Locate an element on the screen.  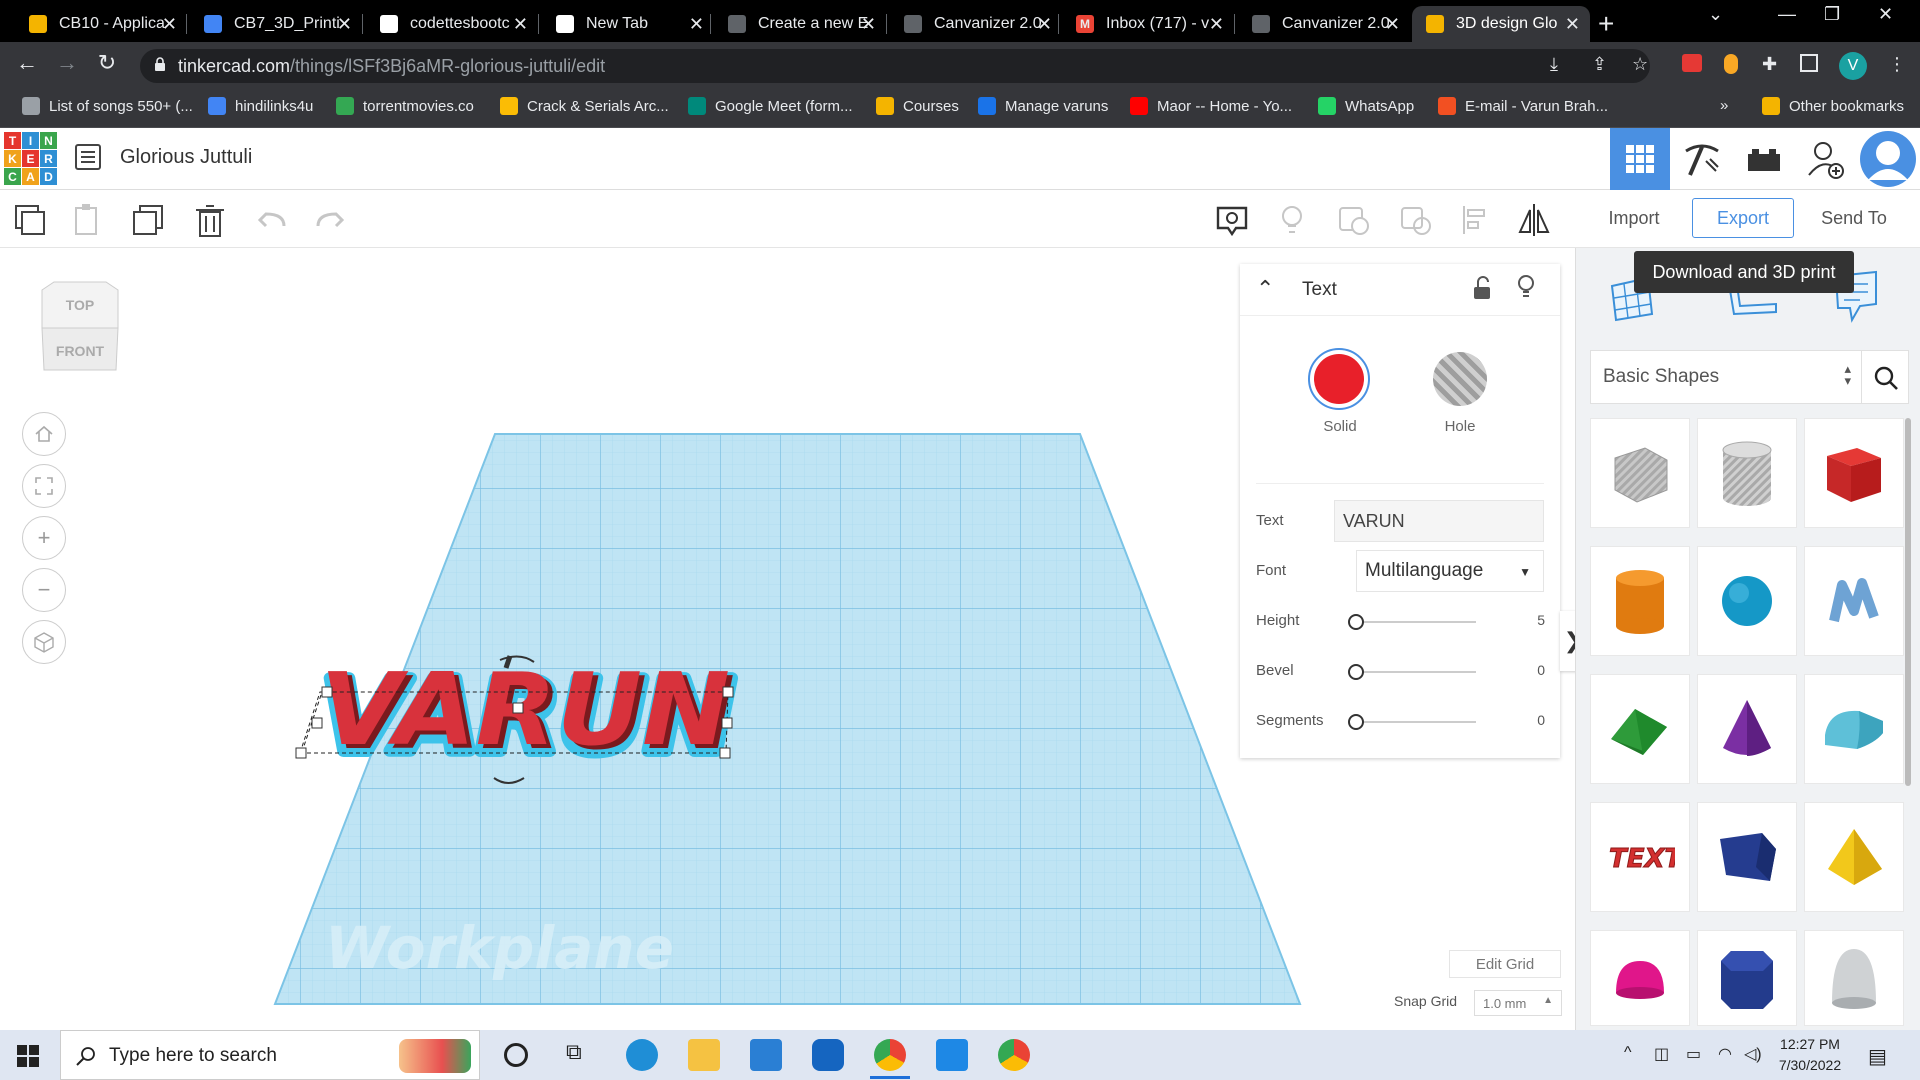
mail-icon is located at coordinates (766, 1055).